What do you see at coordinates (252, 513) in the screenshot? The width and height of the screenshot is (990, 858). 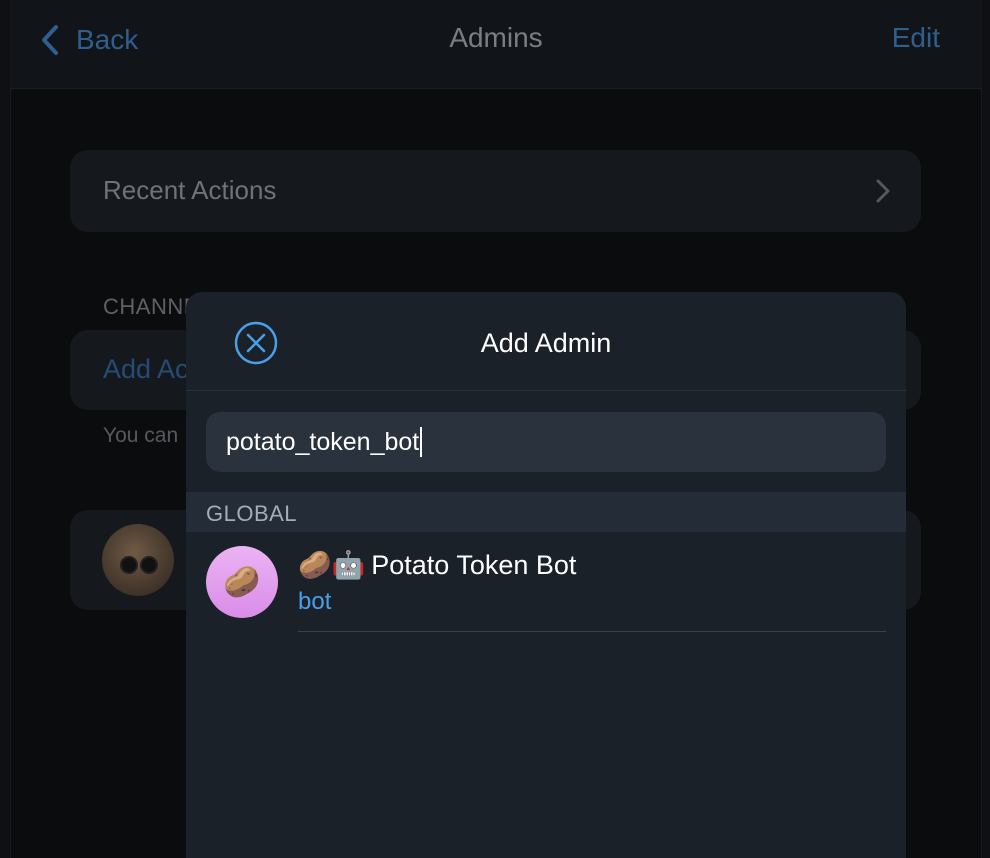 I see `global-section-label: GLOBAL` at bounding box center [252, 513].